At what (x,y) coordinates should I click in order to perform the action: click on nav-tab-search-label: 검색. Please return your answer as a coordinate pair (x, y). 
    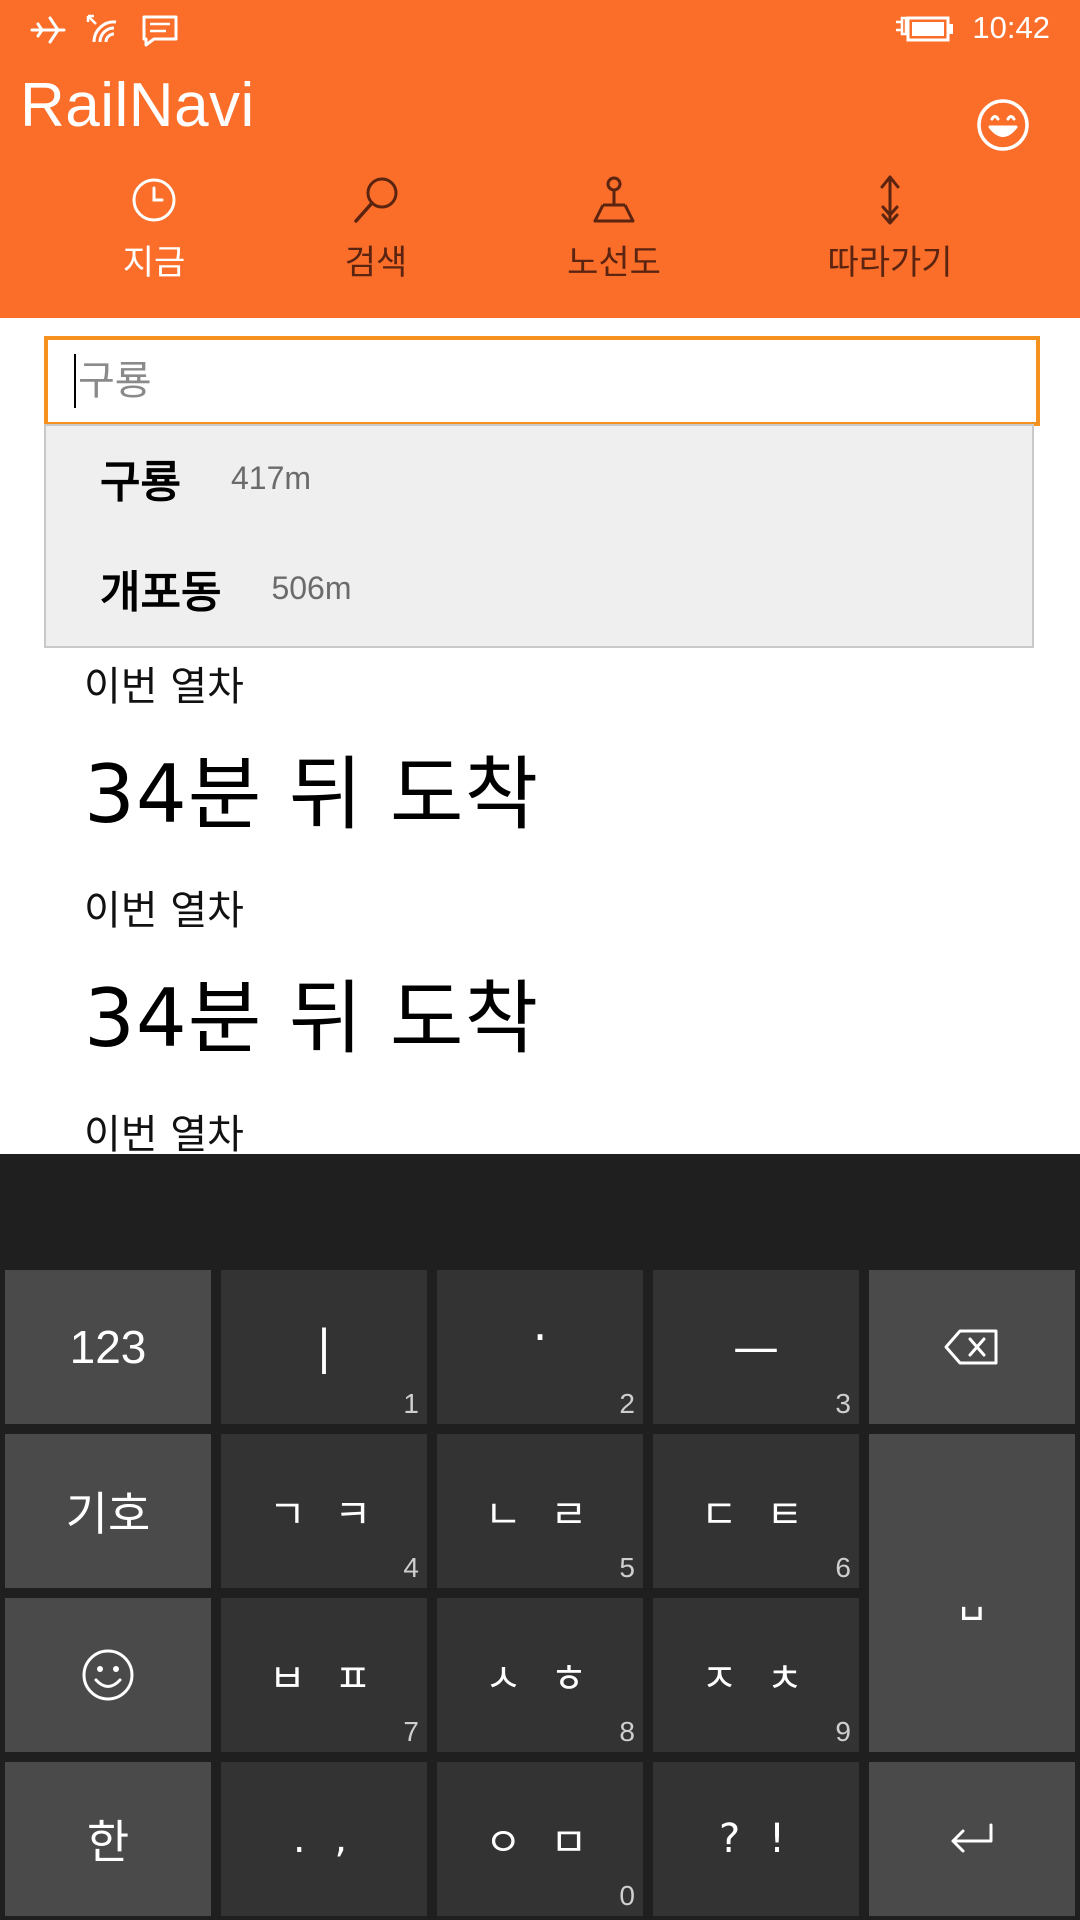
    Looking at the image, I should click on (376, 263).